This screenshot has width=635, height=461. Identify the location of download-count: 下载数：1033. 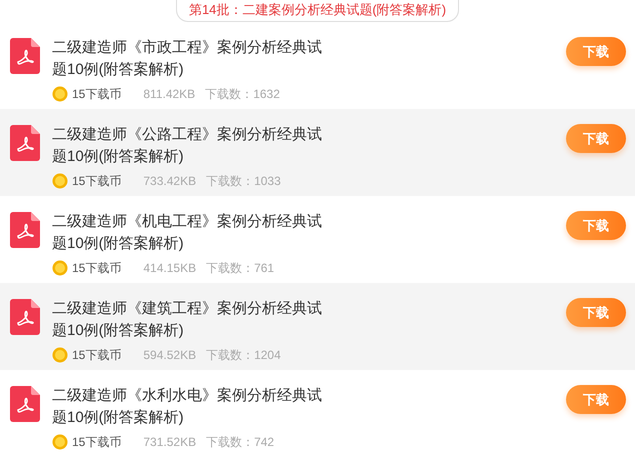
(243, 181).